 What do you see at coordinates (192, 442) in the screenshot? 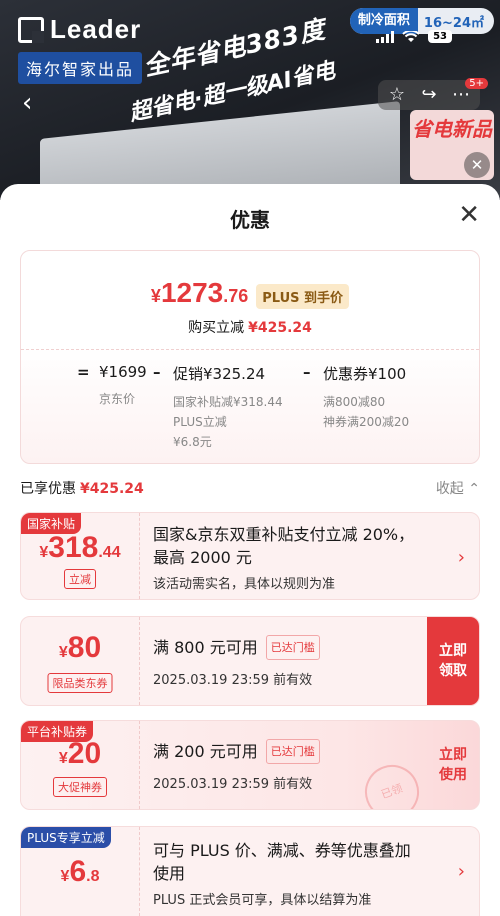
I see `promo-sub-plus-amount: ¥6.8元` at bounding box center [192, 442].